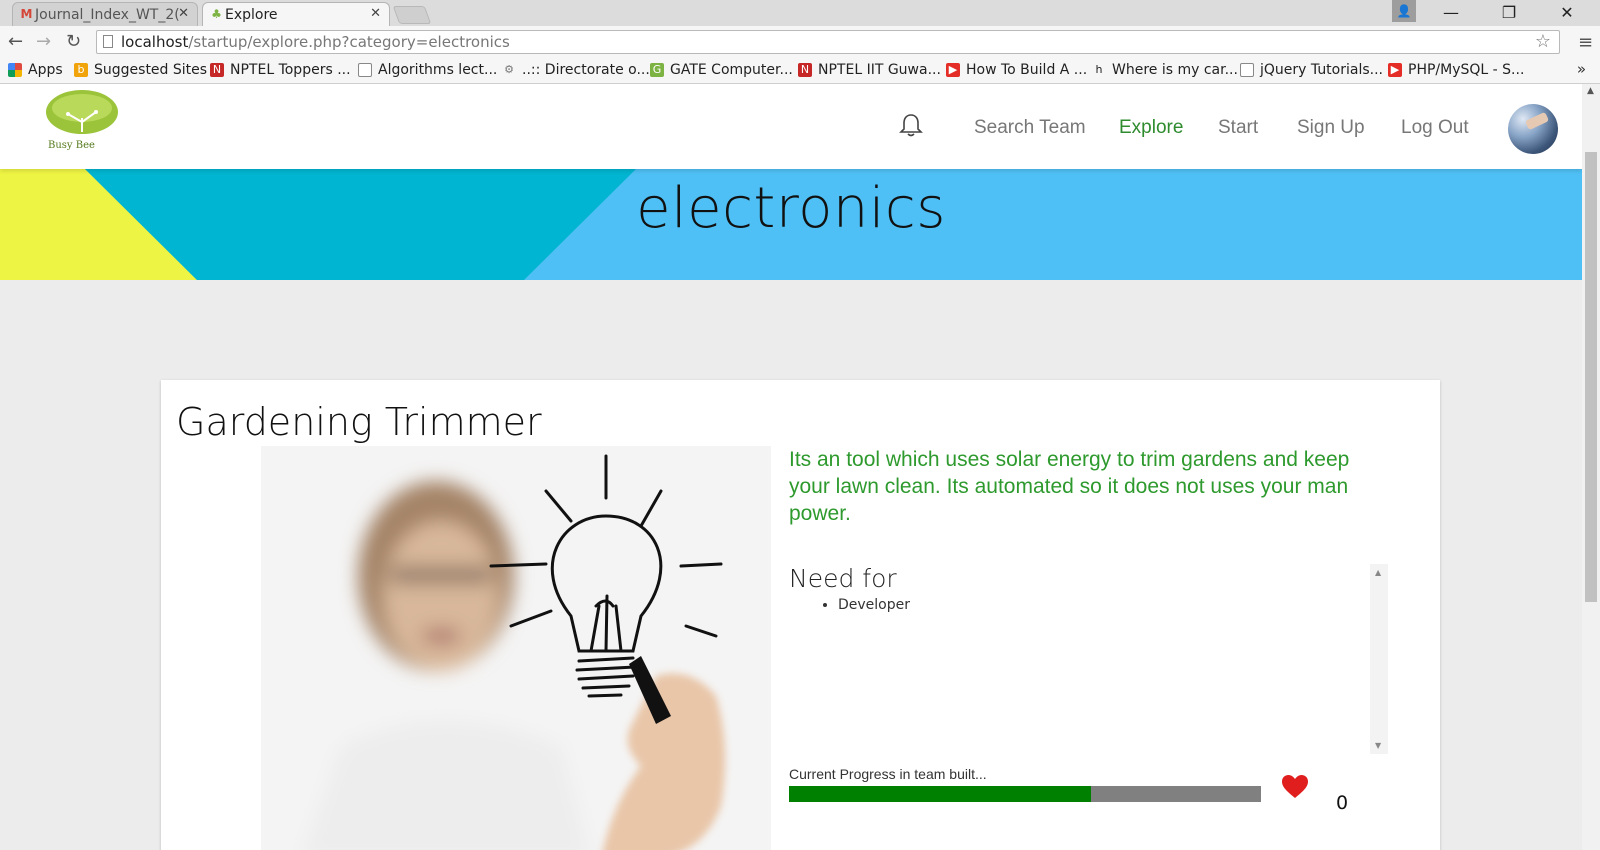  What do you see at coordinates (509, 69) in the screenshot?
I see `gear-icon: ⚙` at bounding box center [509, 69].